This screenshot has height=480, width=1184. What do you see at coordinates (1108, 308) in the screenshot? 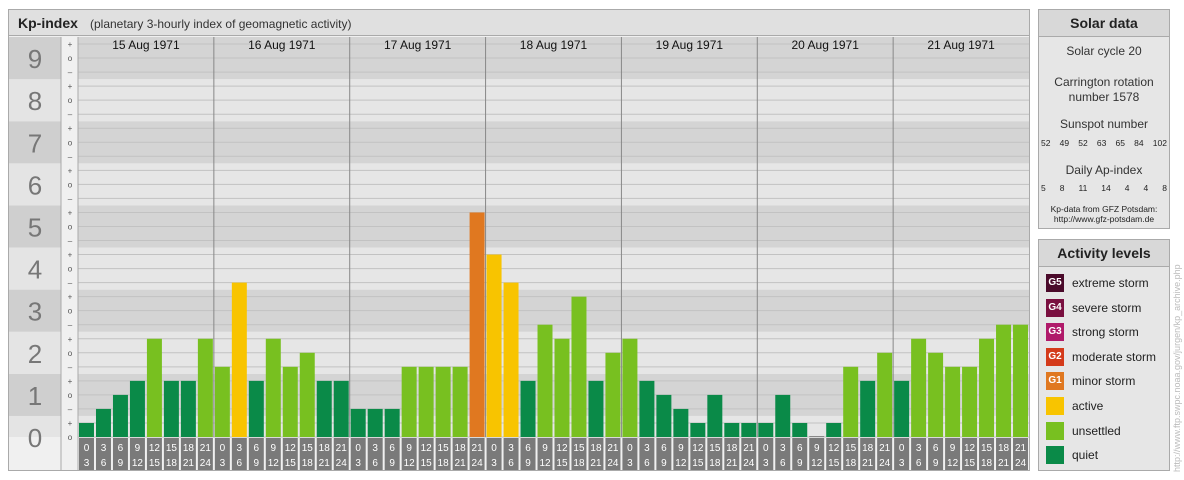
I see `legend-item: G4 severe storm` at bounding box center [1108, 308].